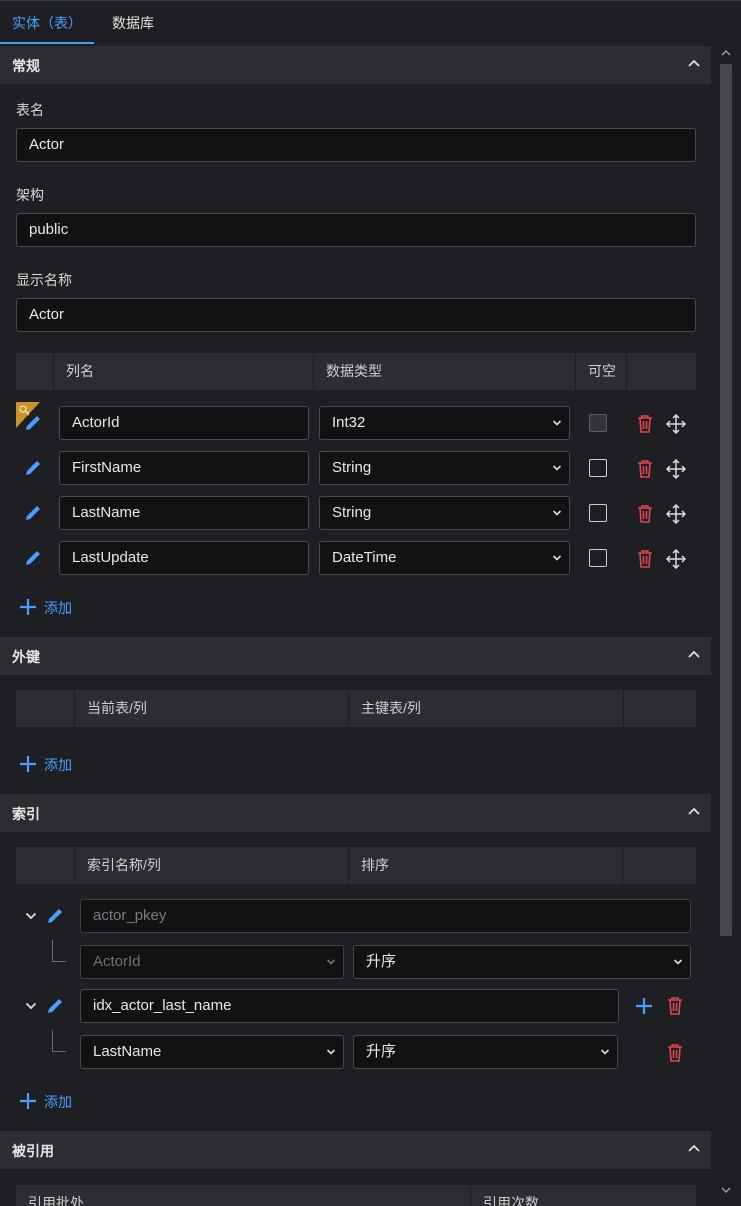  What do you see at coordinates (184, 423) in the screenshot?
I see `column-name-input: ActorId` at bounding box center [184, 423].